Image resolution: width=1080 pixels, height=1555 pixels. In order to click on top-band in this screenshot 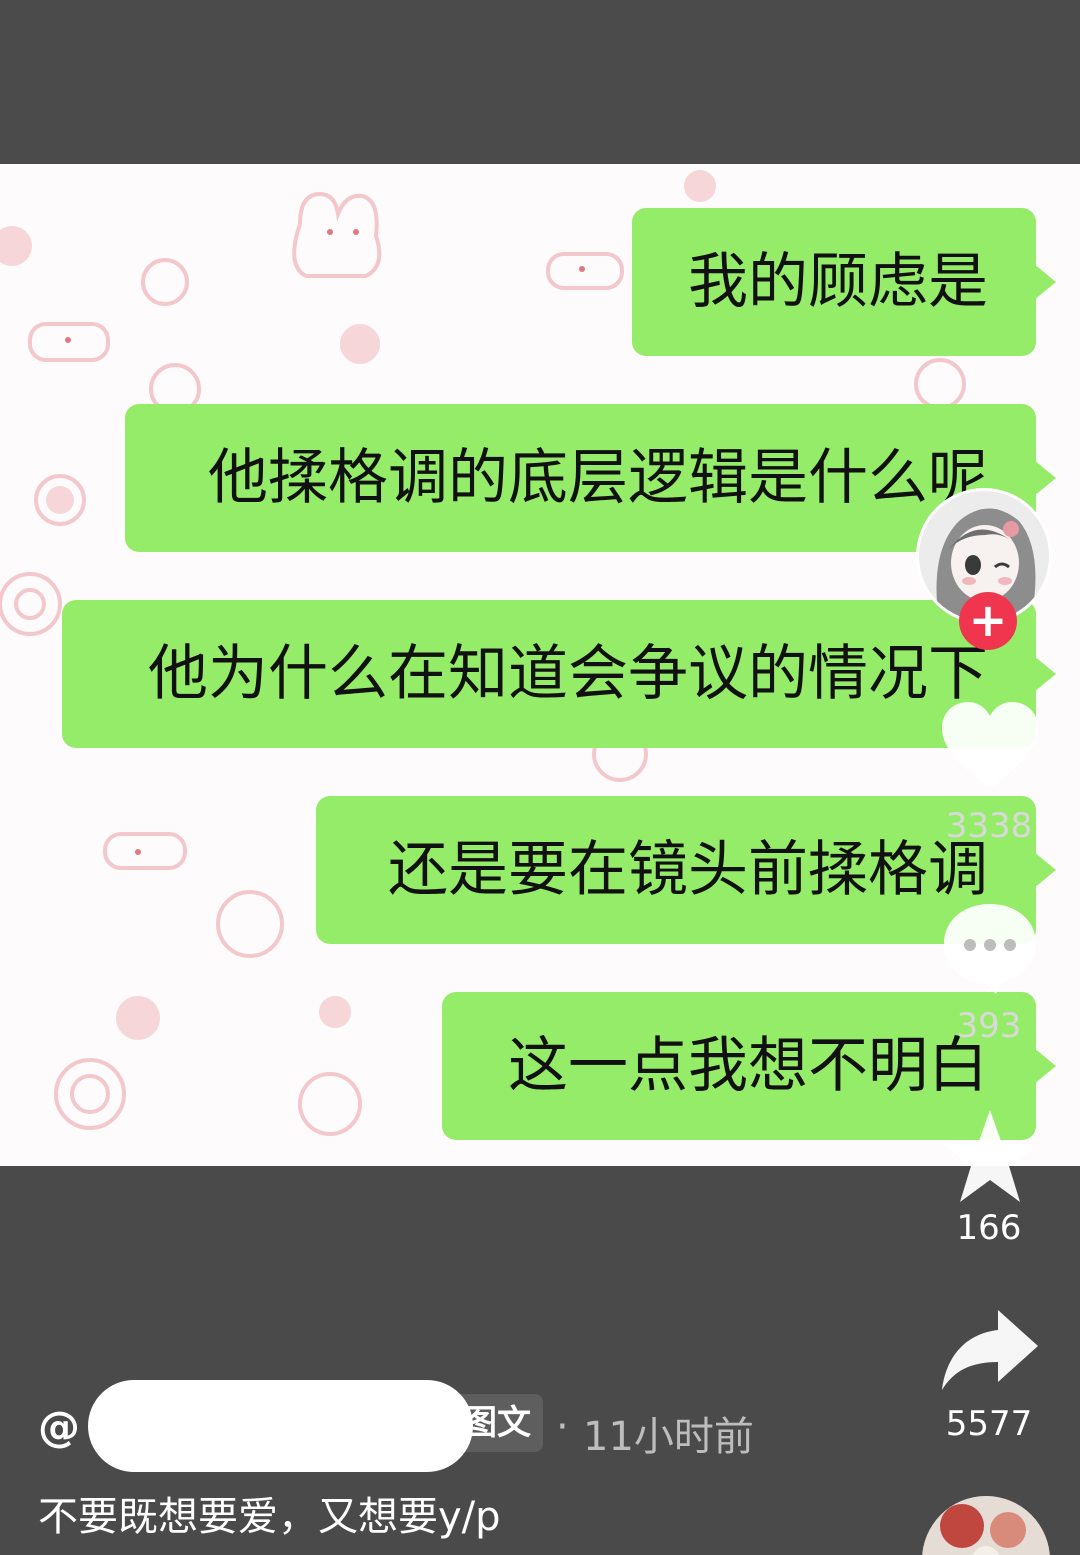, I will do `click(540, 82)`.